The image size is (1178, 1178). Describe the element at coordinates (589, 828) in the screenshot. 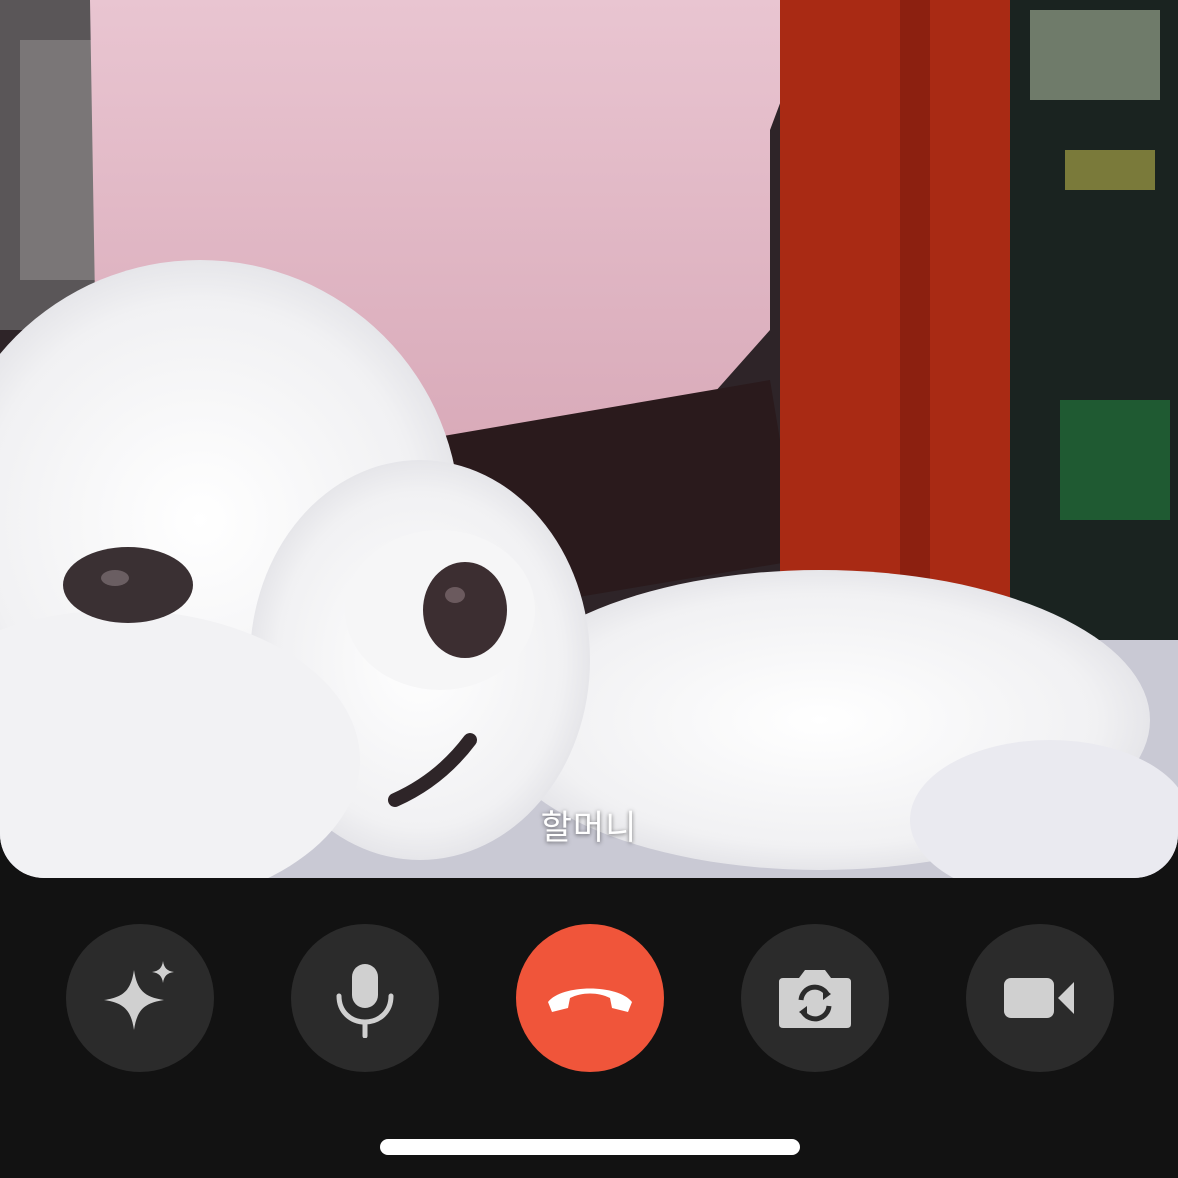

I see `caller-name-label: 할머니` at that location.